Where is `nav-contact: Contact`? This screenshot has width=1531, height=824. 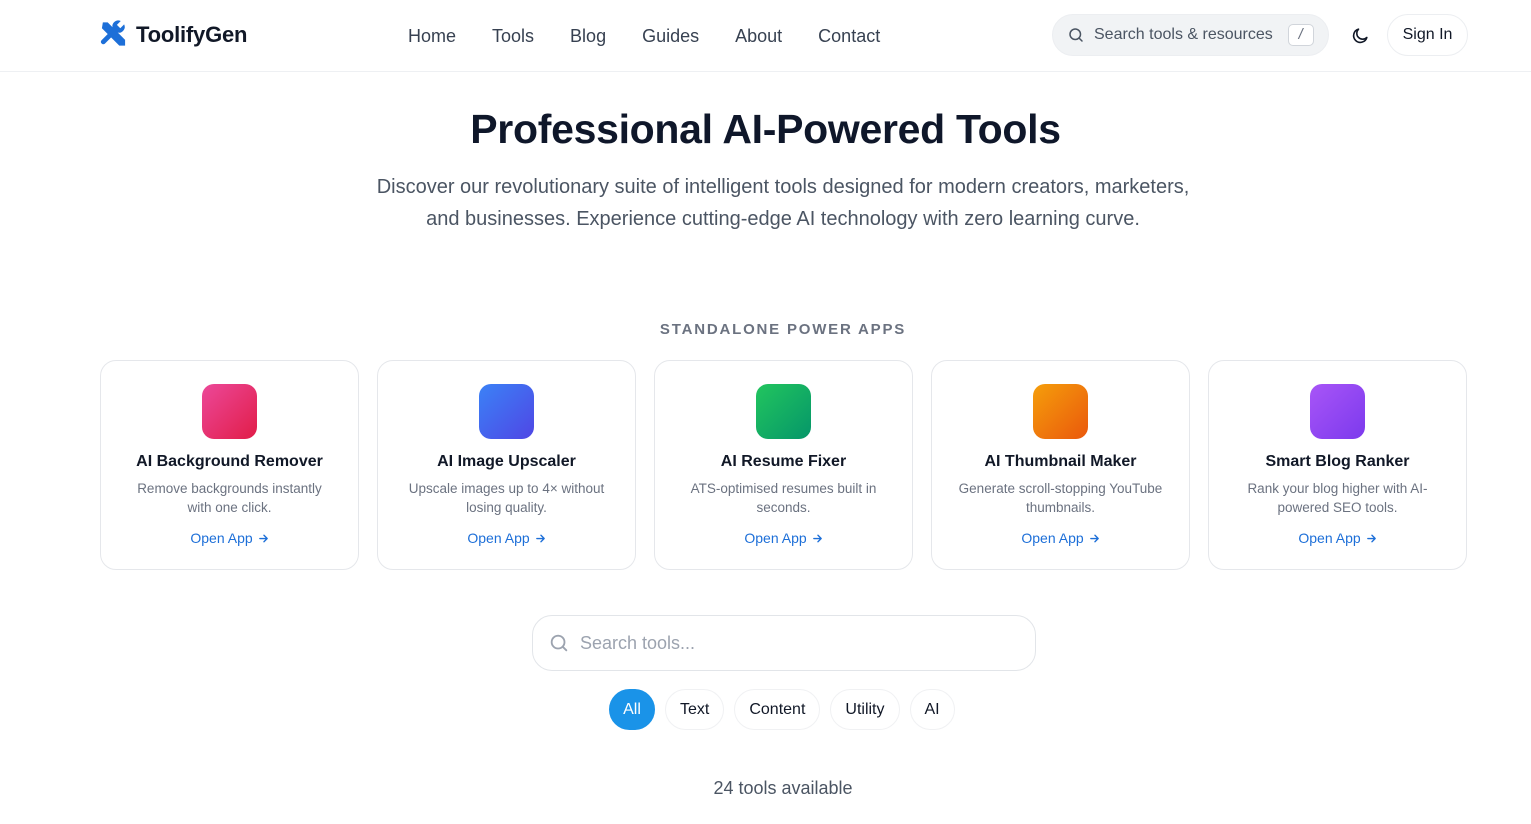
nav-contact: Contact is located at coordinates (849, 36).